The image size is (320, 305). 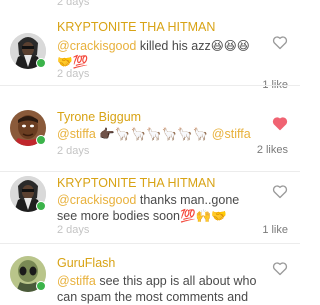 I want to click on comment-message: 👉🏿🦙🦙🦙🦙🦙🦙, so click(x=153, y=134).